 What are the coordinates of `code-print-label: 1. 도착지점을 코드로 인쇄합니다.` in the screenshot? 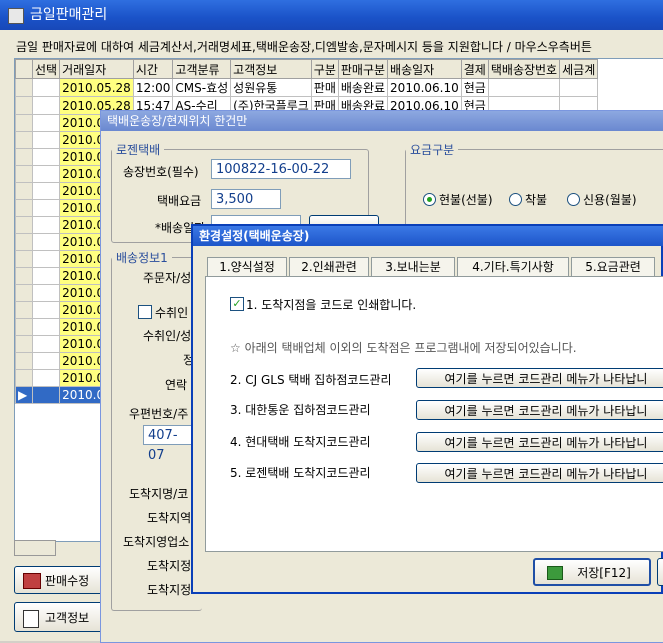 It's located at (331, 305).